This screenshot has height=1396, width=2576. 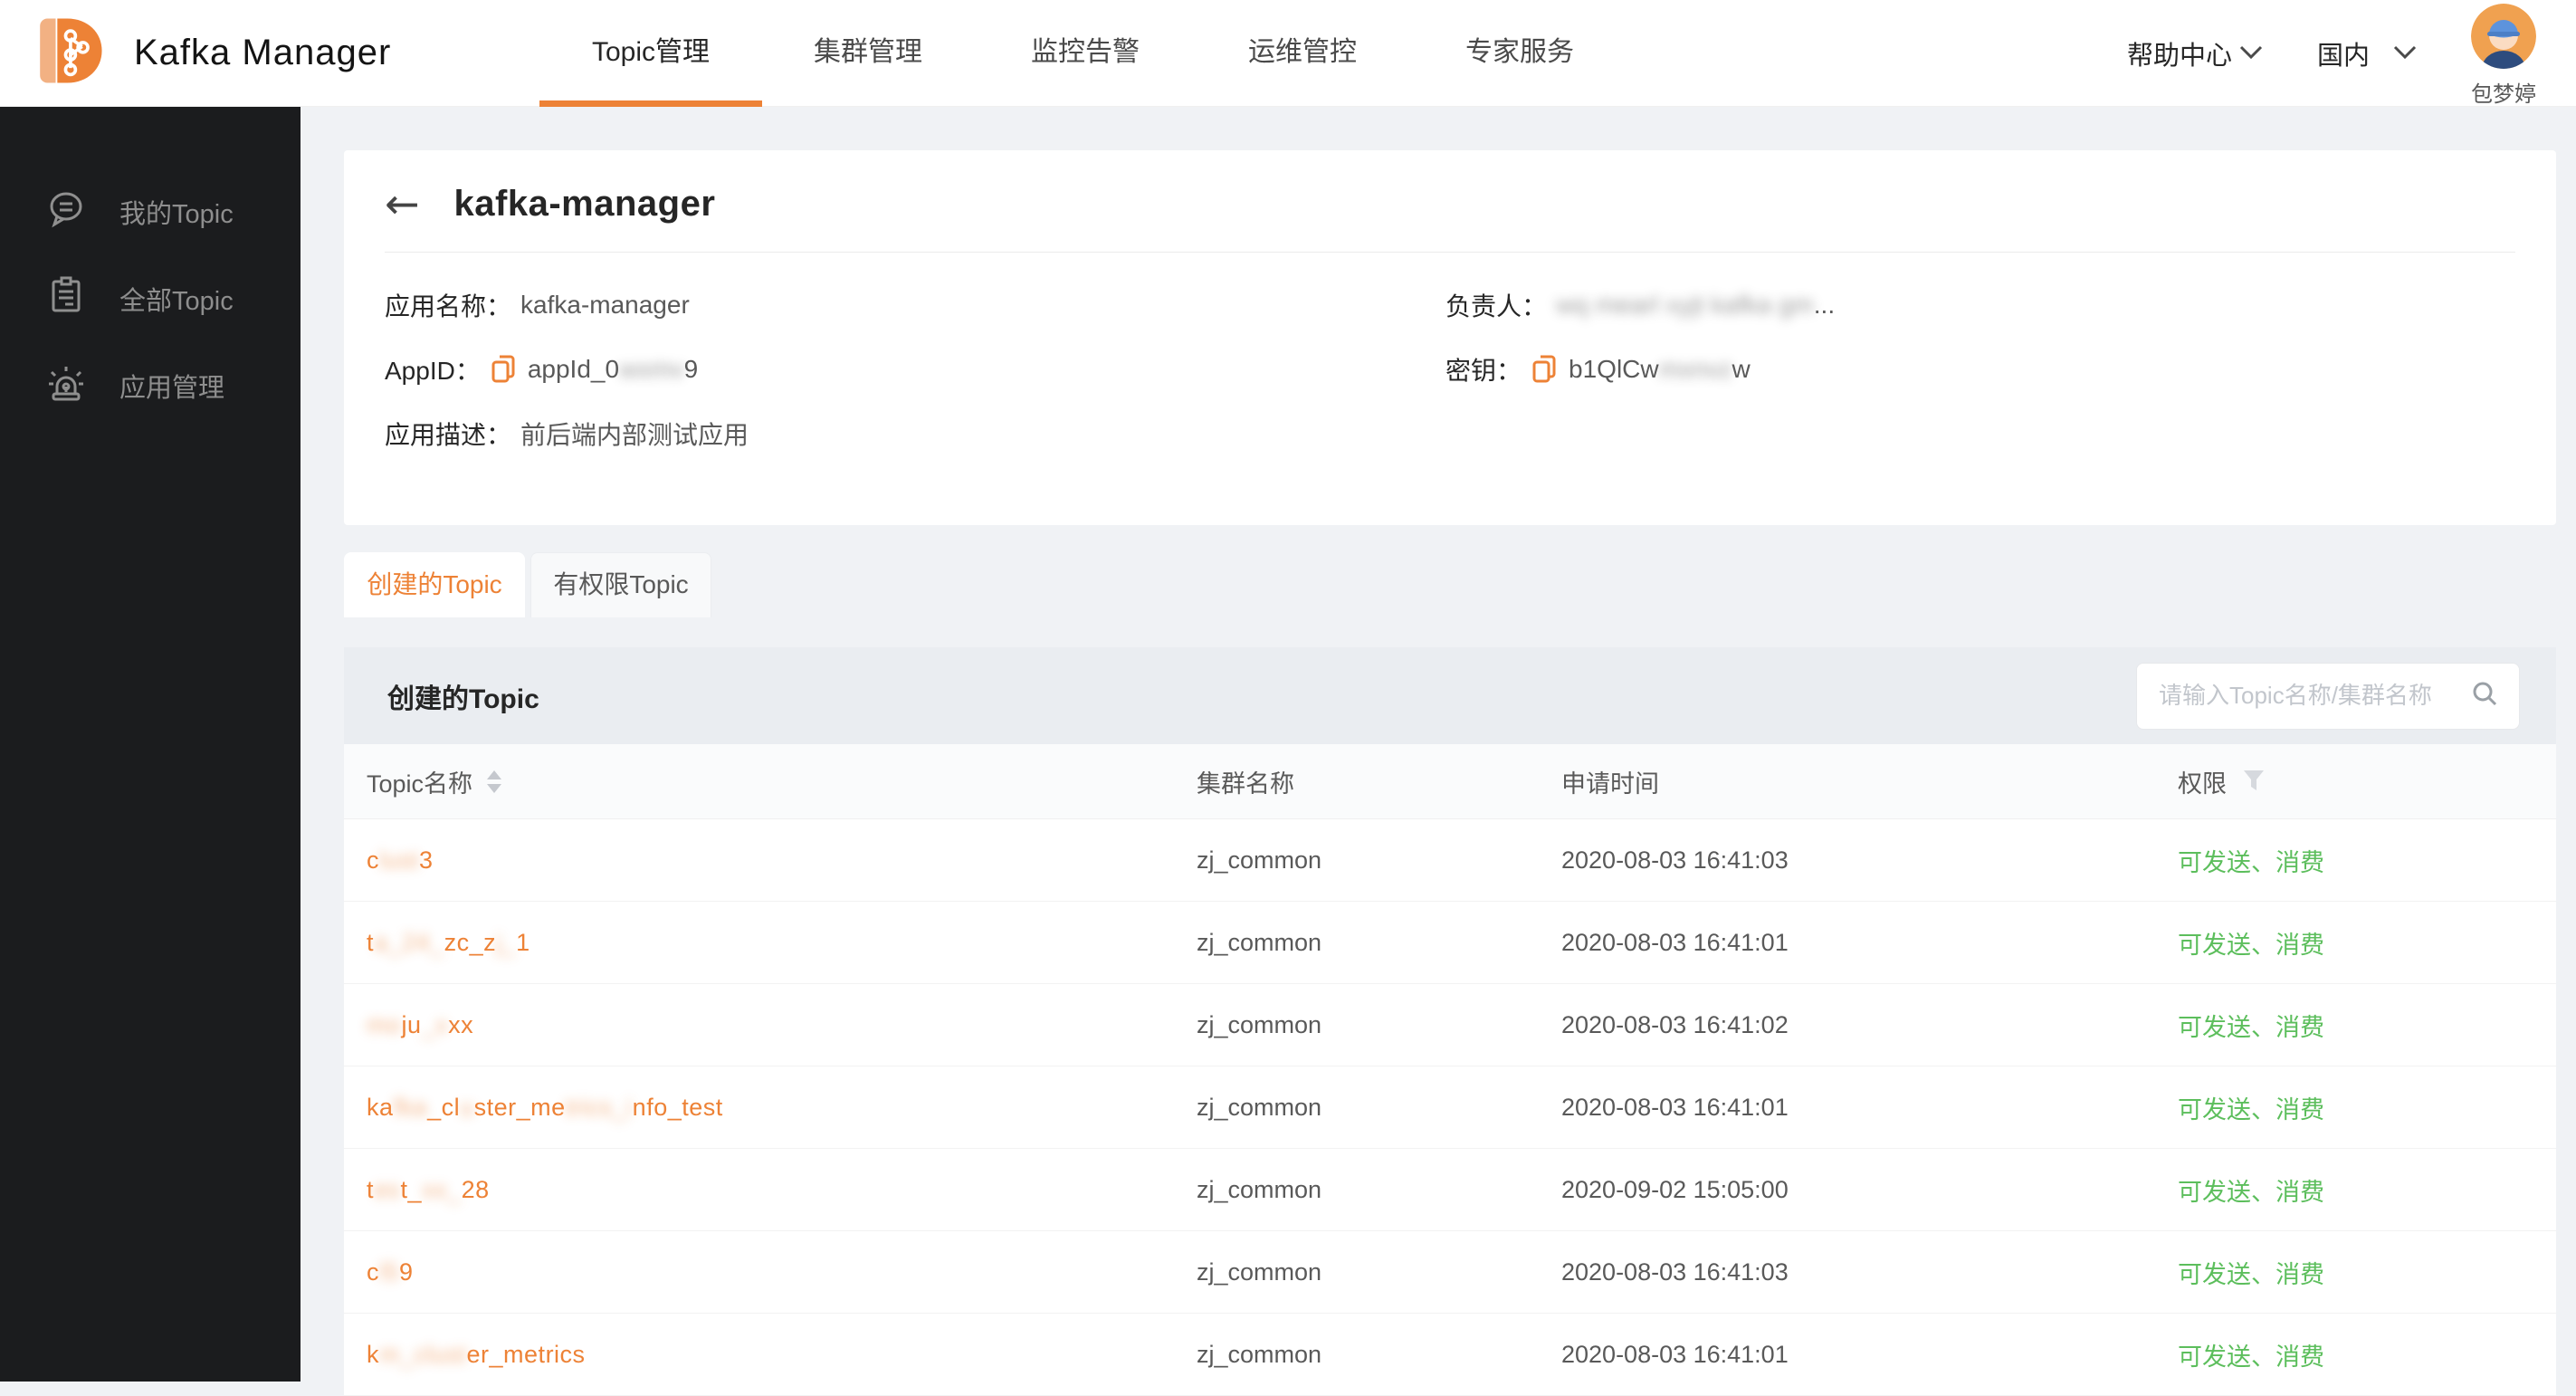 I want to click on nav-item: 集群管理, so click(x=868, y=53).